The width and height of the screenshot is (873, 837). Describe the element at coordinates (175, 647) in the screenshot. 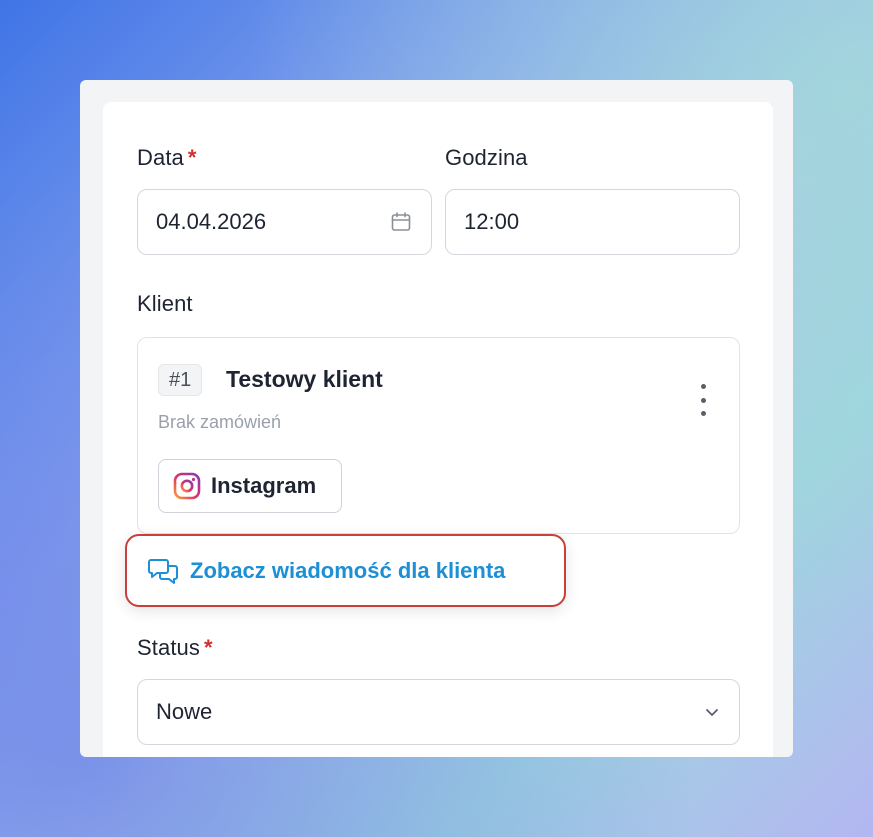

I see `status-label: Status *` at that location.